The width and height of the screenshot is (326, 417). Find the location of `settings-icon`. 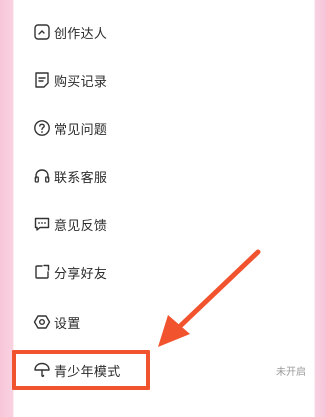

settings-icon is located at coordinates (42, 322).